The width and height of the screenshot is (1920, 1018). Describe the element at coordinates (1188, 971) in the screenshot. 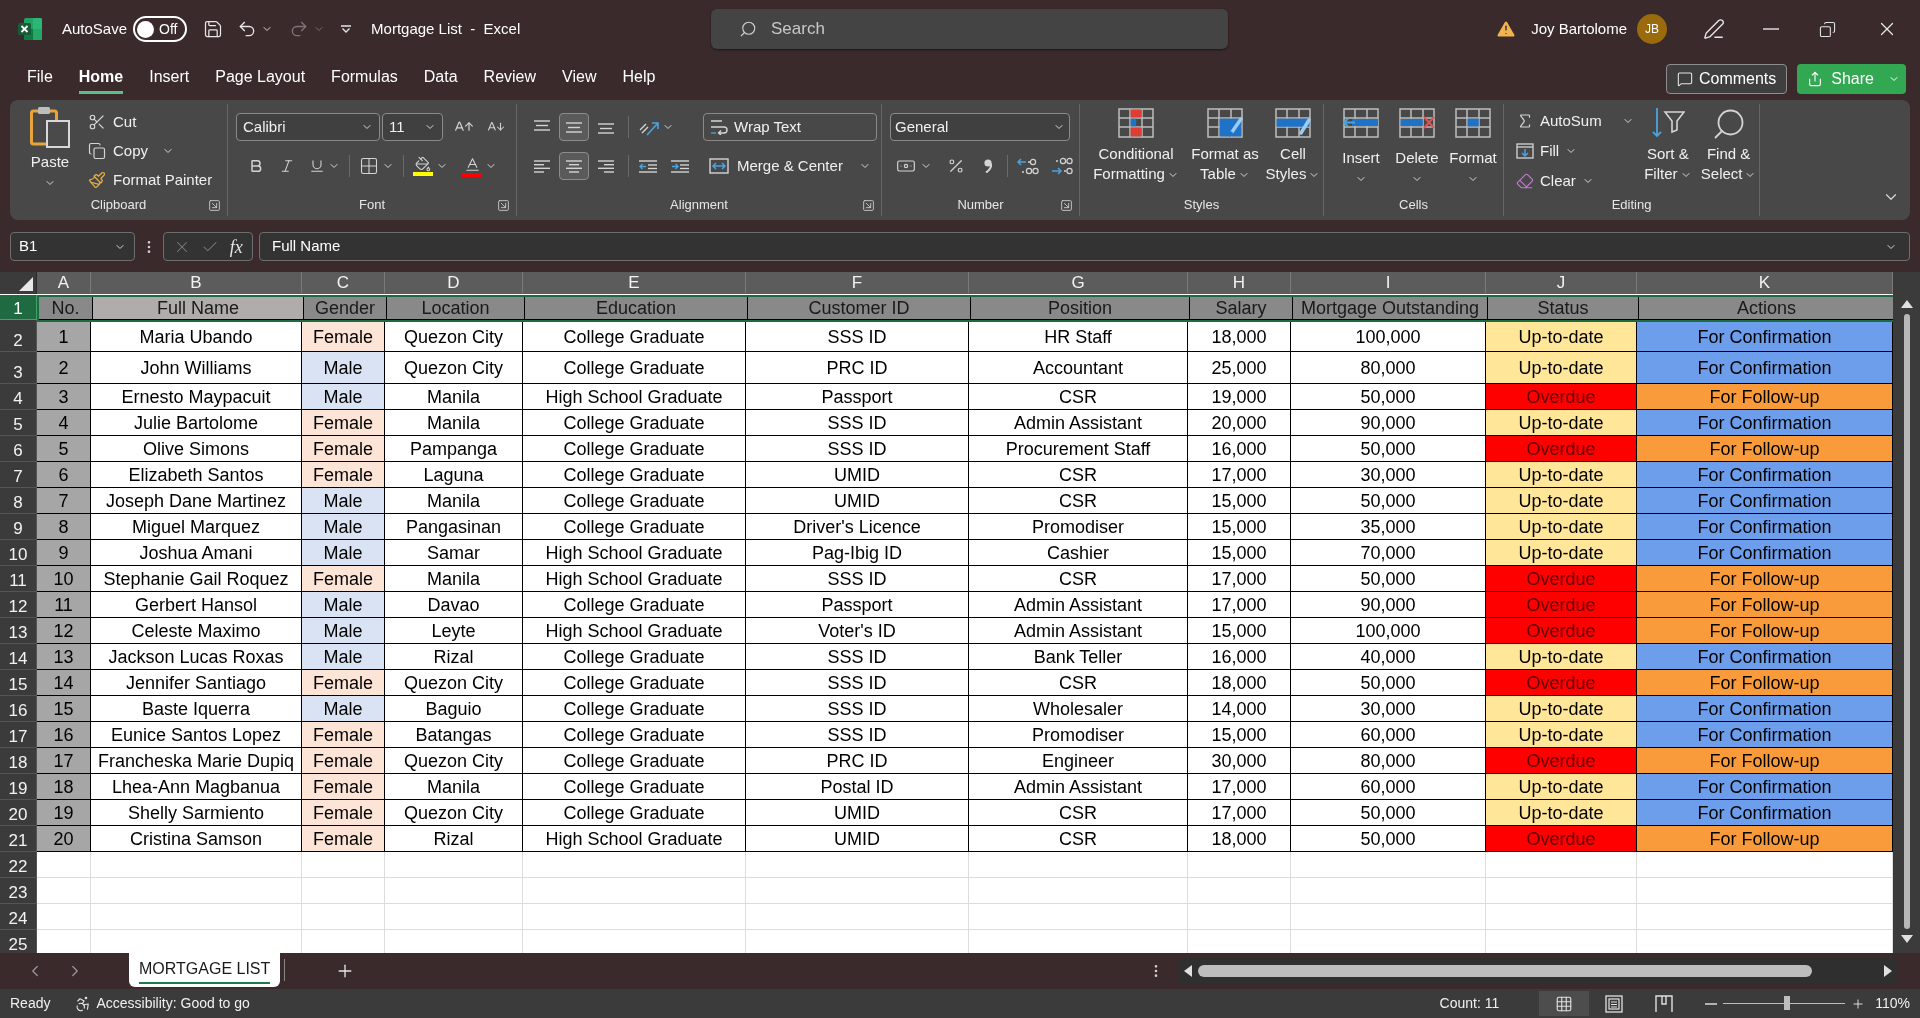

I see `triangle-left-icon` at that location.